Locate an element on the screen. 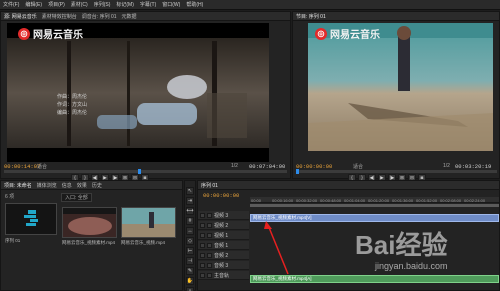  tools-column: ↖ ⇥ ⟷ # ↔ ◇ ⊢ ⊣ ✎ ✋ ⌕ is located at coordinates (190, 239).